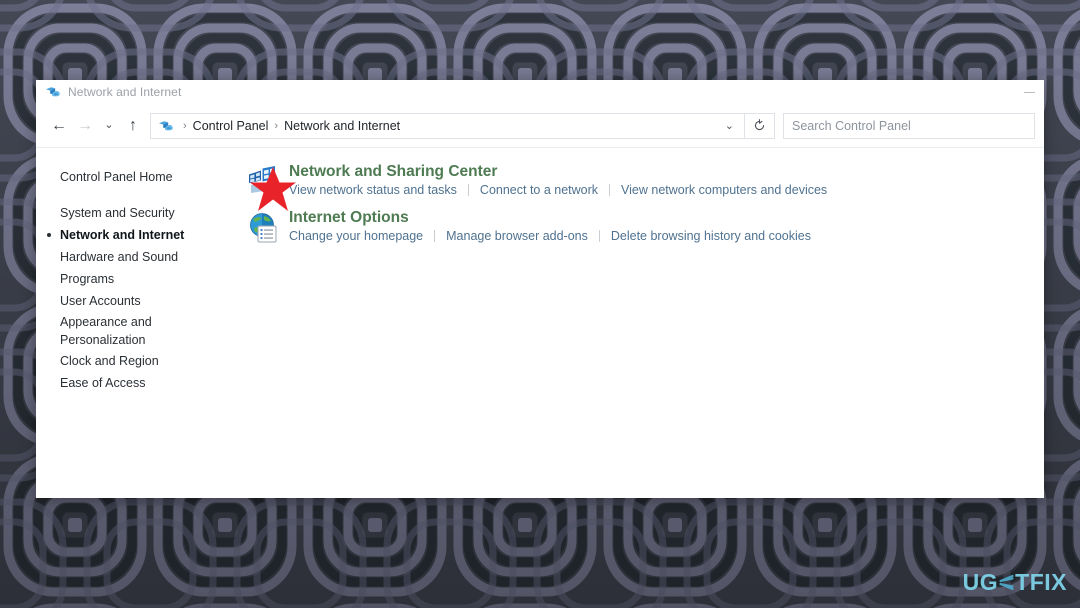  I want to click on network-sharing-icon, so click(264, 182).